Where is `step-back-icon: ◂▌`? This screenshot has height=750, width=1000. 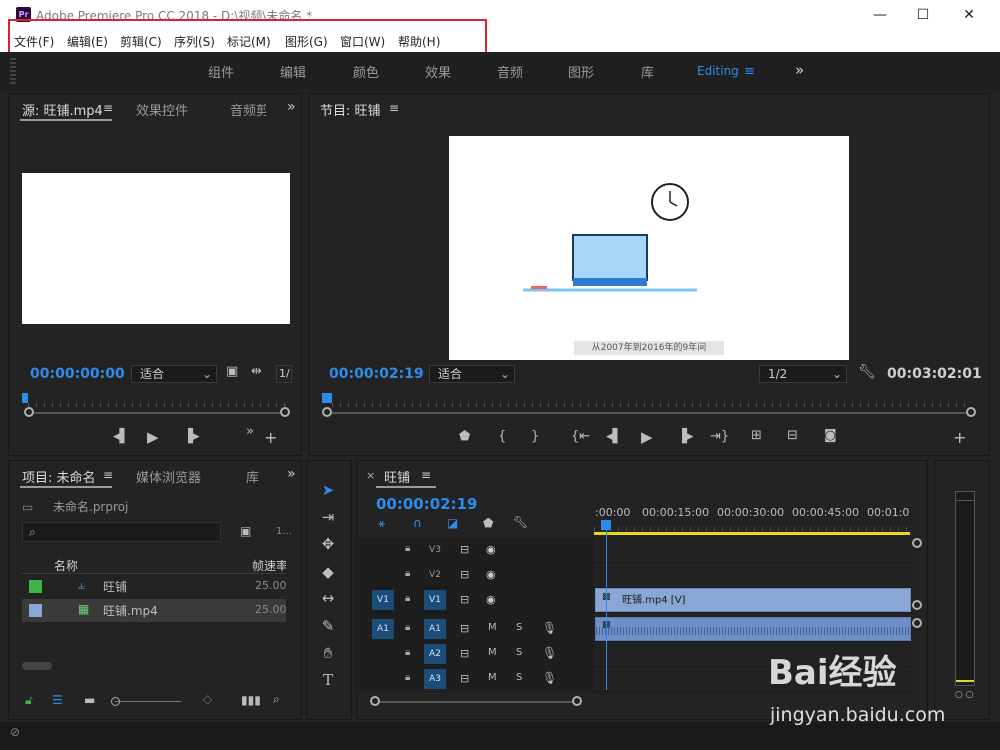
step-back-icon: ◂▌ is located at coordinates (614, 436).